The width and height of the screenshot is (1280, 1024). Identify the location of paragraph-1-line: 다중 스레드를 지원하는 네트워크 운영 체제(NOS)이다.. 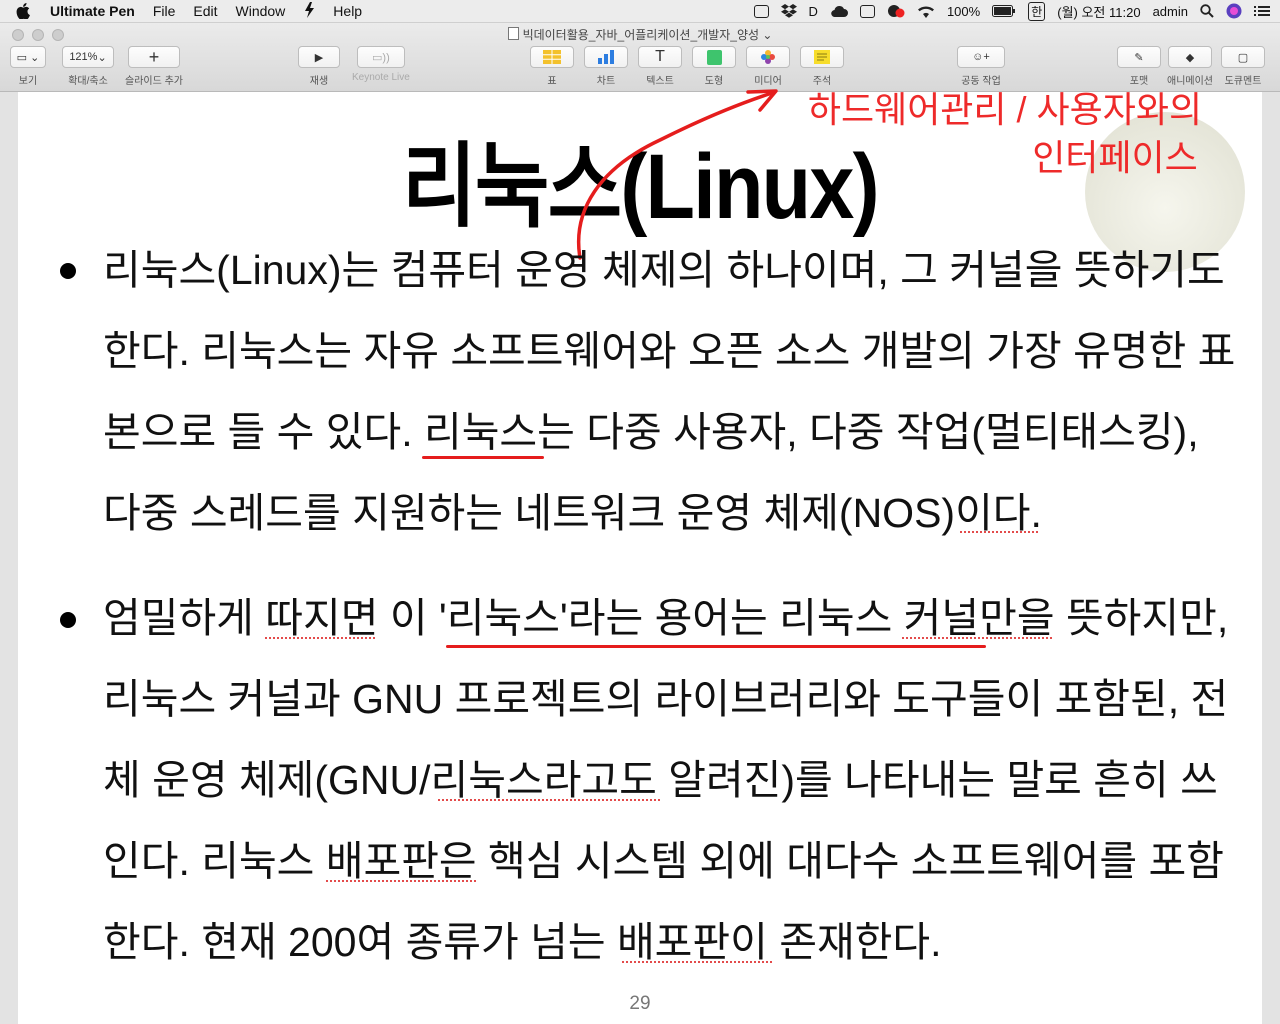
(572, 513).